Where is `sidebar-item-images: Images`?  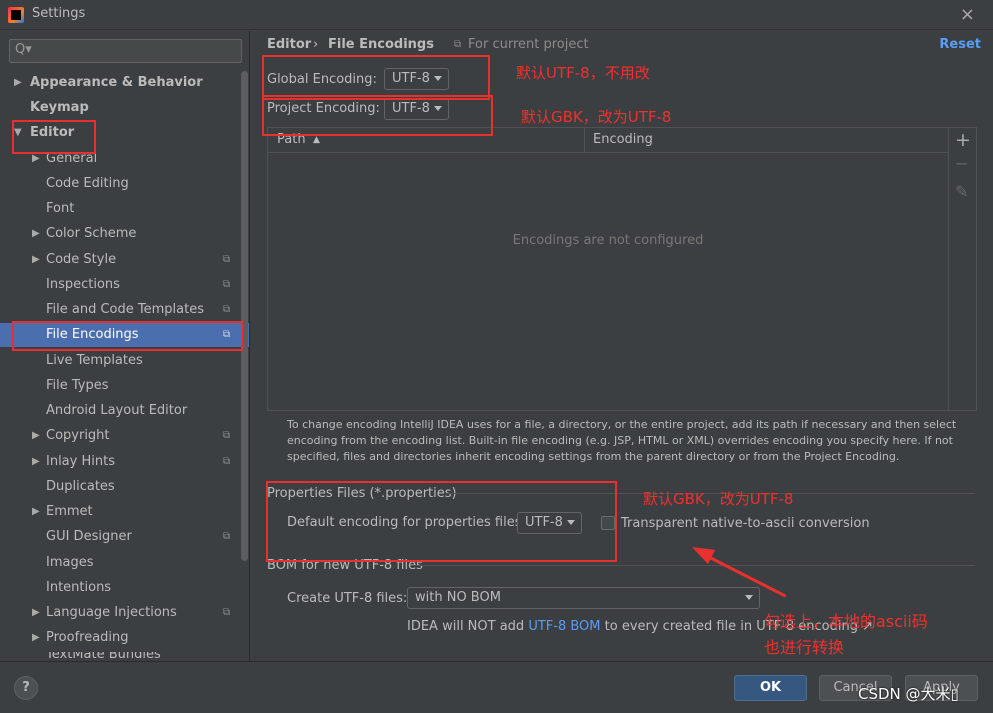
sidebar-item-images: Images is located at coordinates (124, 563).